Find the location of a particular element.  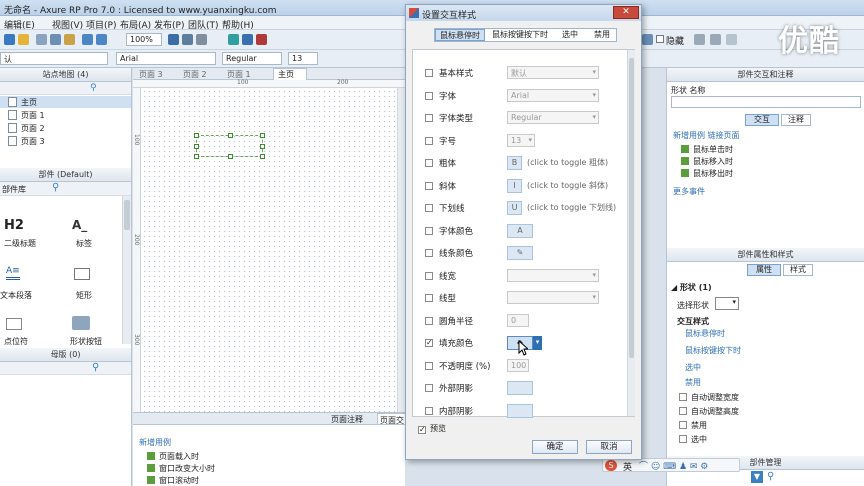

line-color-checkbox is located at coordinates (429, 253).